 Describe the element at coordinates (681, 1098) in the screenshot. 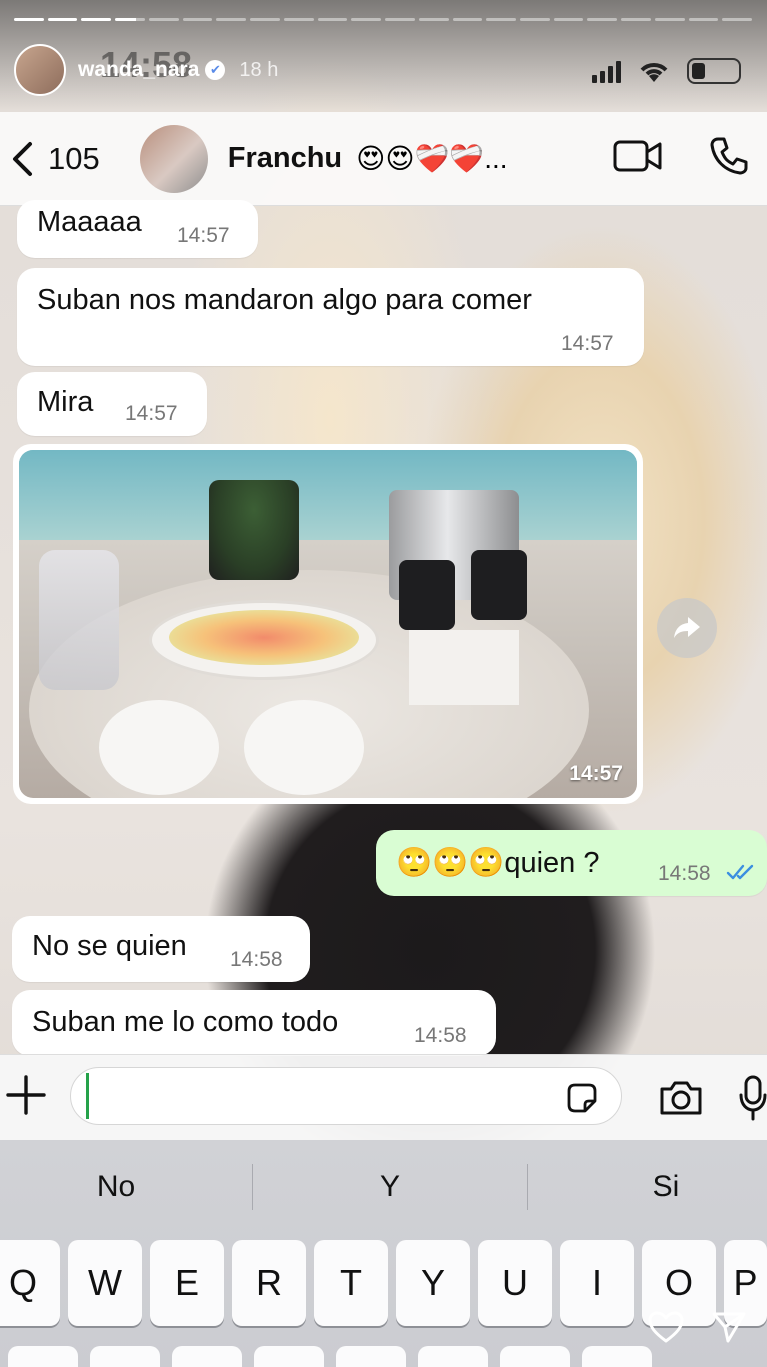

I see `camera-icon` at that location.